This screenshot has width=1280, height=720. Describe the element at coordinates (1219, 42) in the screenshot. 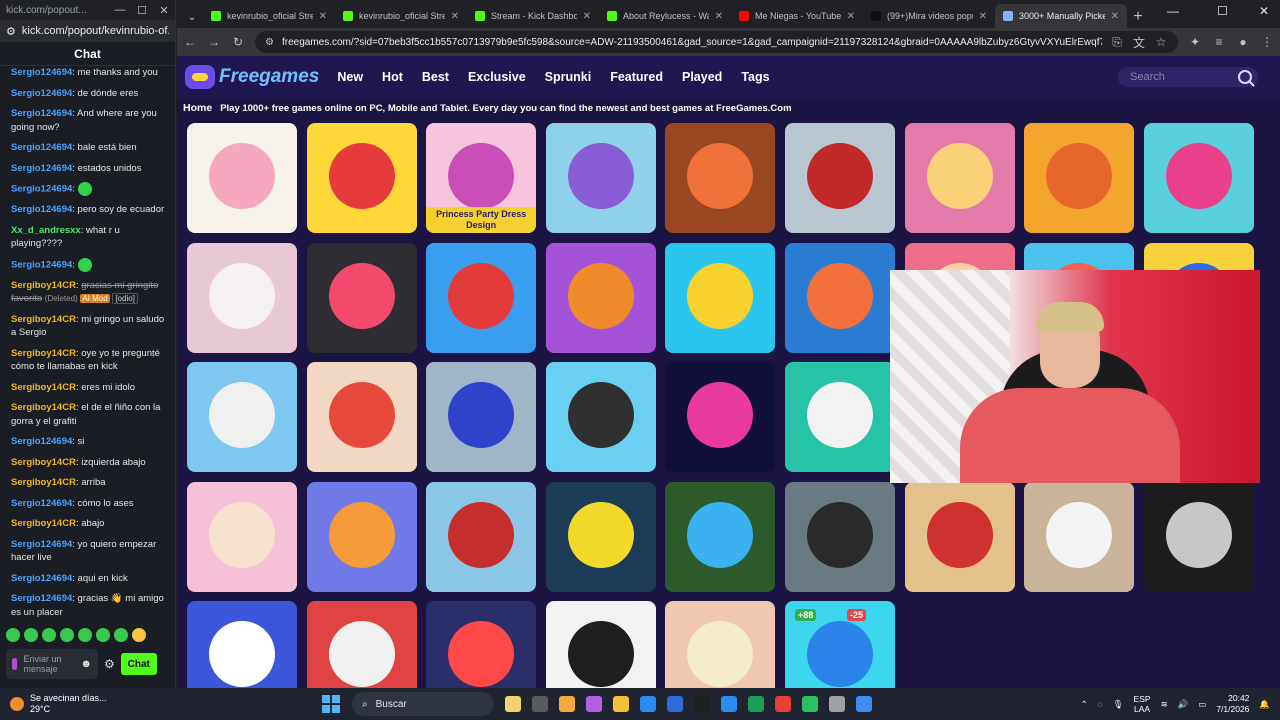

I see `media-icon: ≡` at that location.